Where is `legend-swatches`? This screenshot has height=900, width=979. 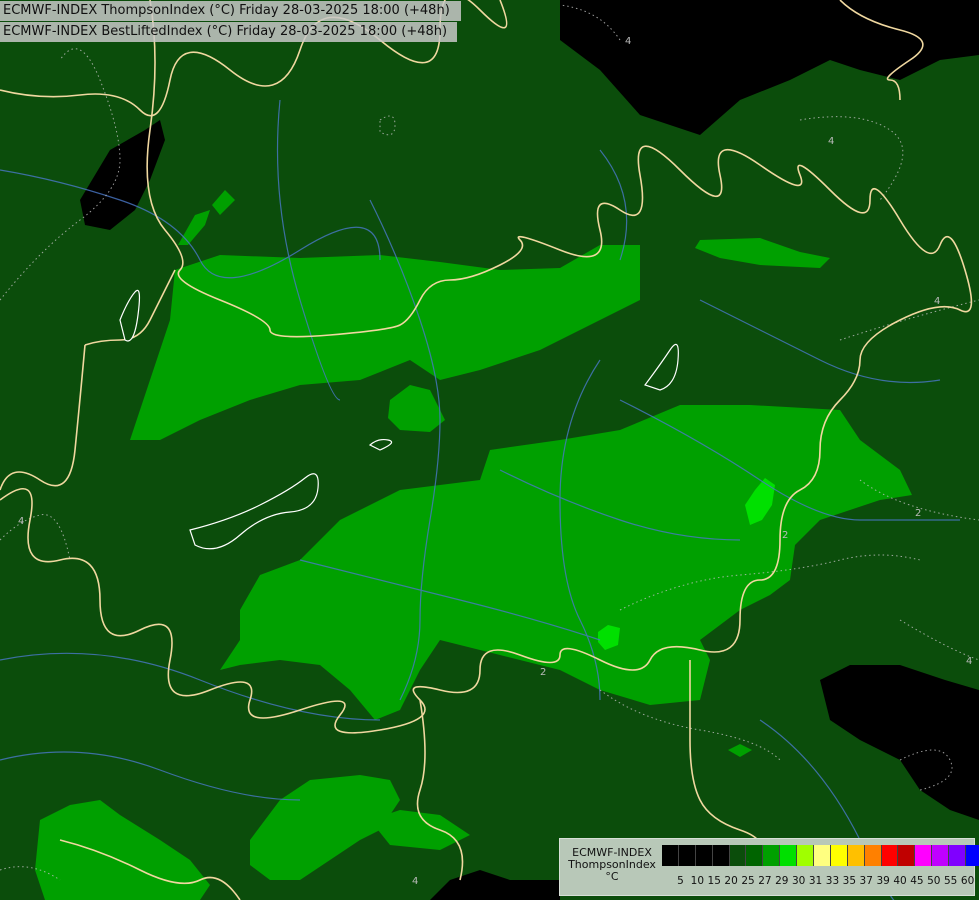
legend-swatches is located at coordinates (820, 855).